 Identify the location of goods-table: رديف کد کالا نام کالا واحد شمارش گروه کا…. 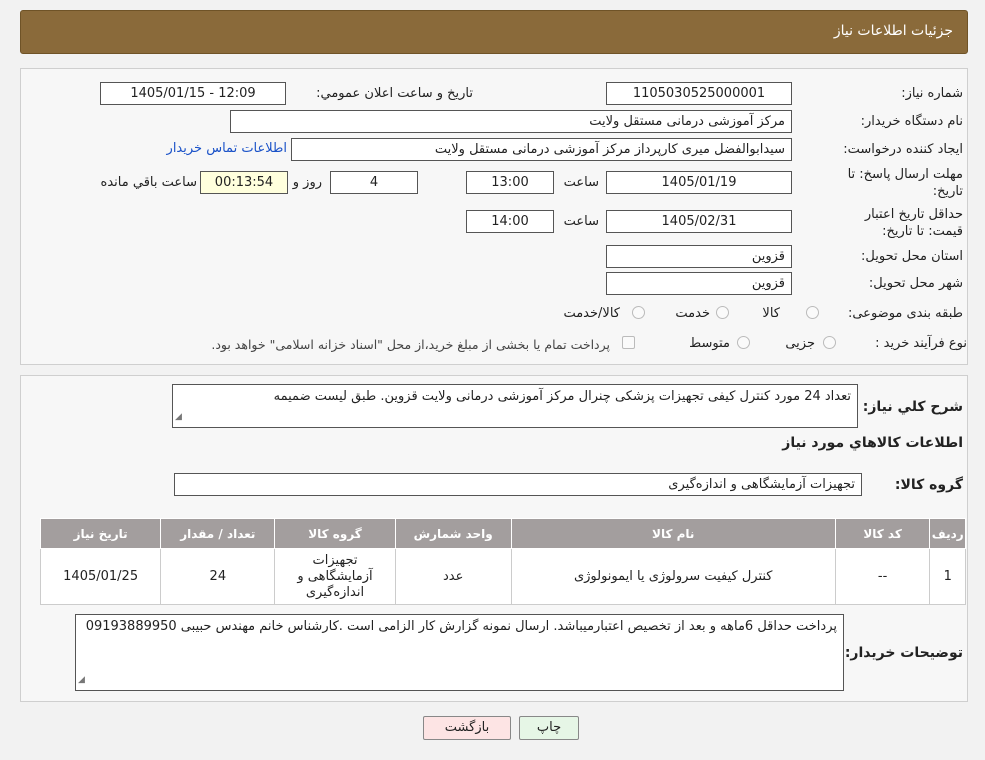
(502, 561).